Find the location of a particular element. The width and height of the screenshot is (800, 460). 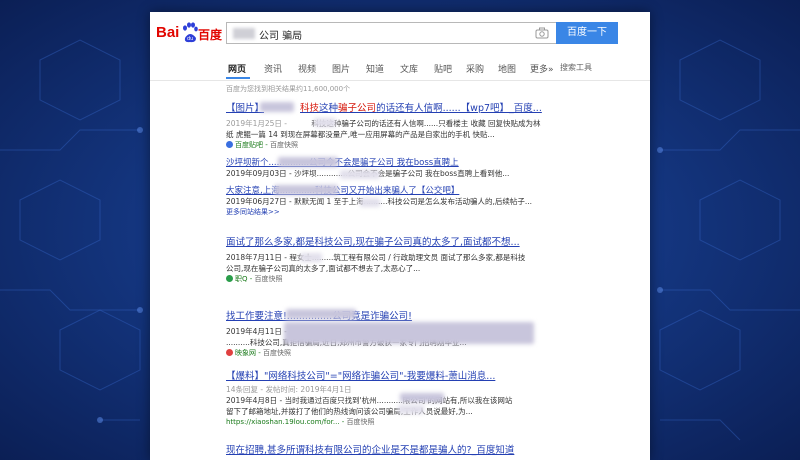

tab-map: 地图 is located at coordinates (507, 68).